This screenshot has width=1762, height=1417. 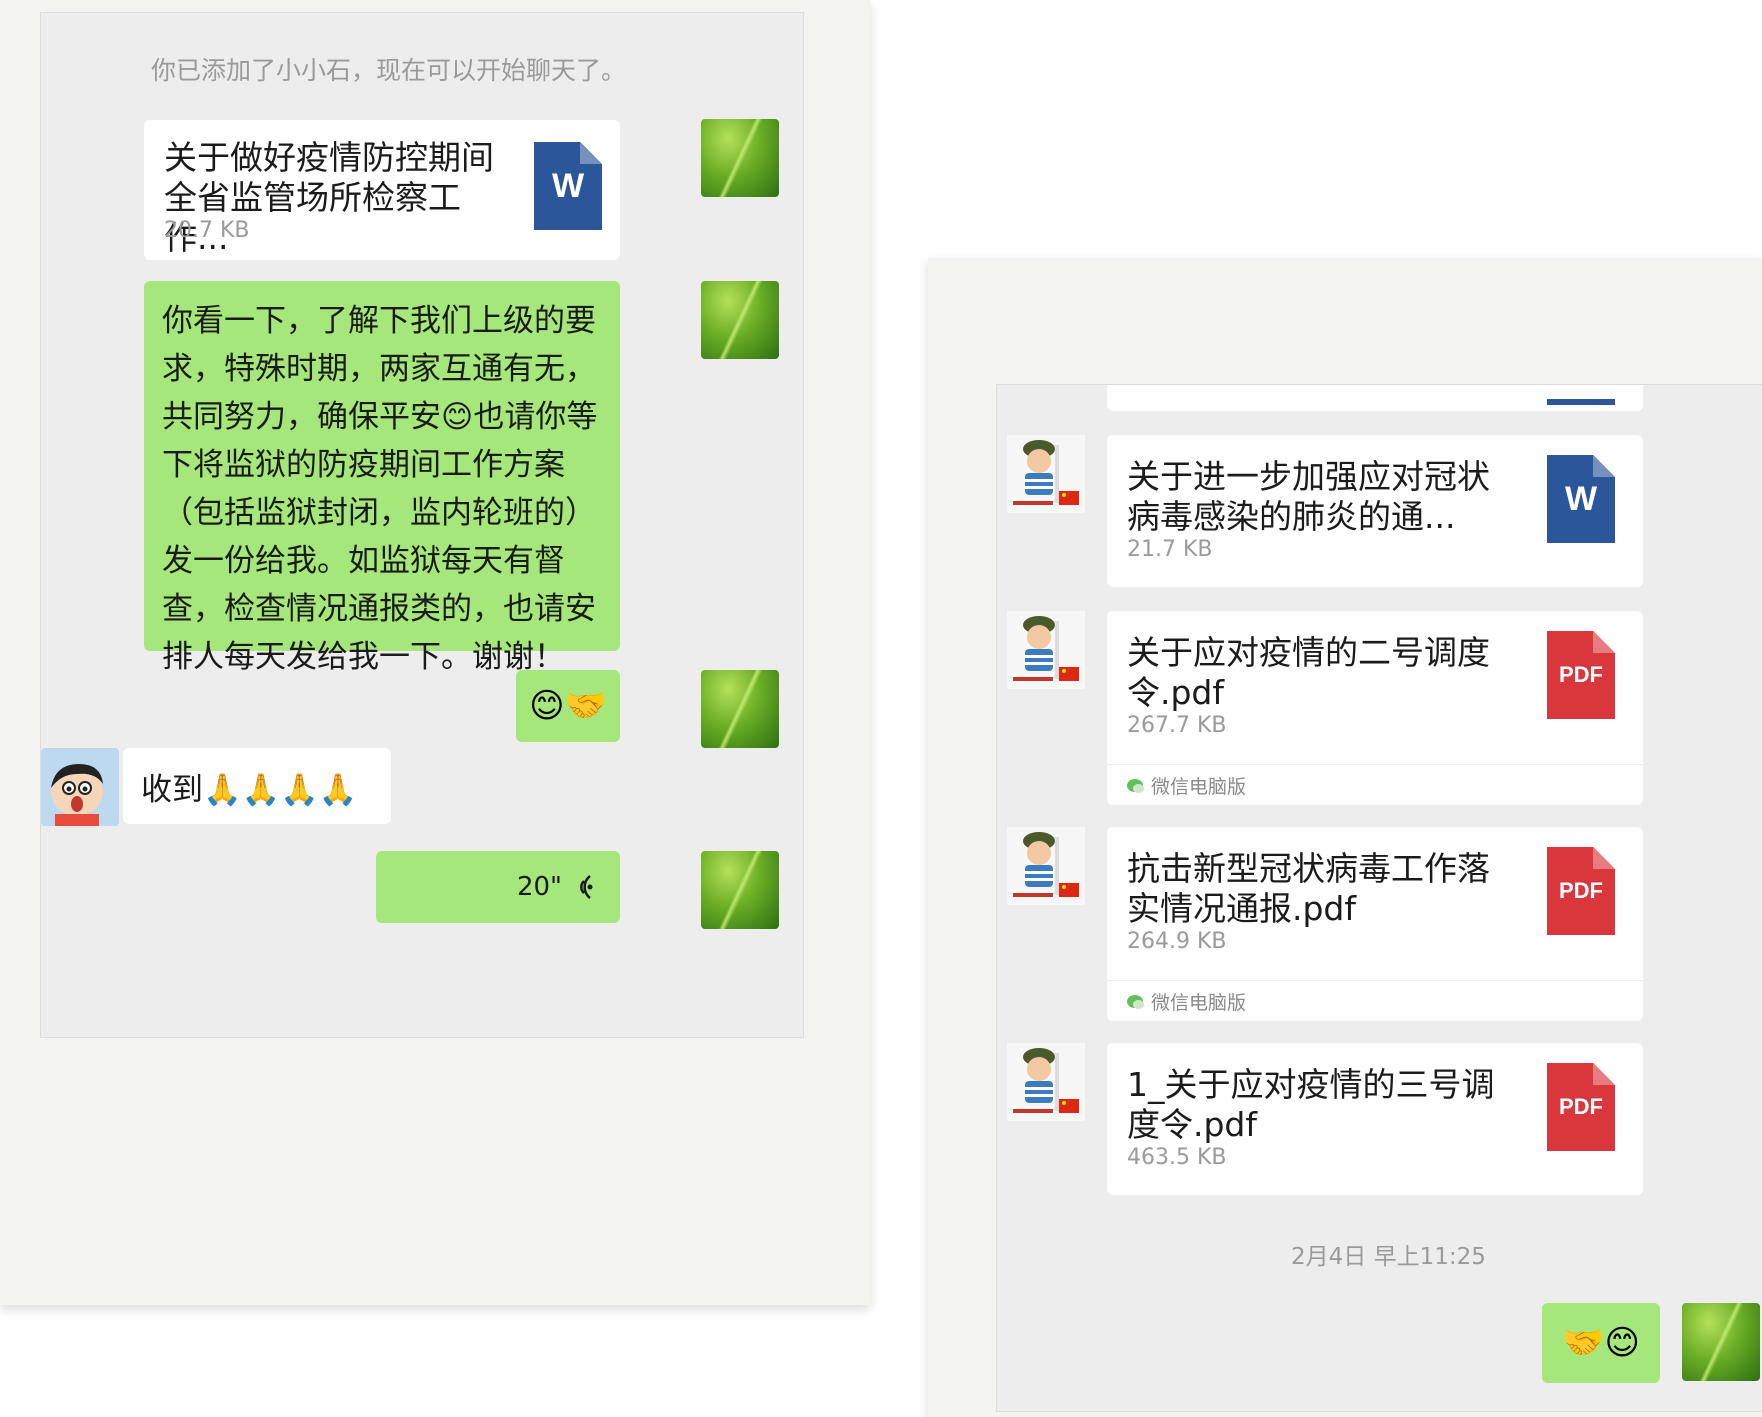 What do you see at coordinates (382, 190) in the screenshot?
I see `file-message-card: 关于做好疫情防控期间全省监管场所检察工作... 20.7 KB W` at bounding box center [382, 190].